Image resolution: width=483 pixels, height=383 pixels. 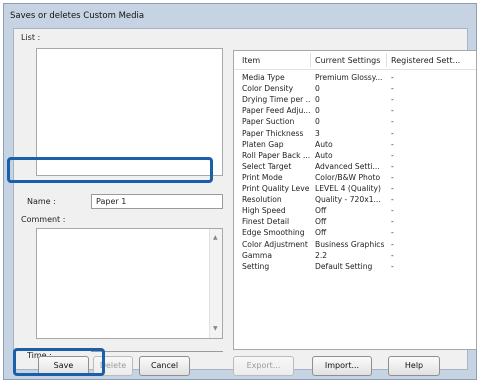 I want to click on cell-current-setting: LEVEL 4 (Quality), so click(x=348, y=188).